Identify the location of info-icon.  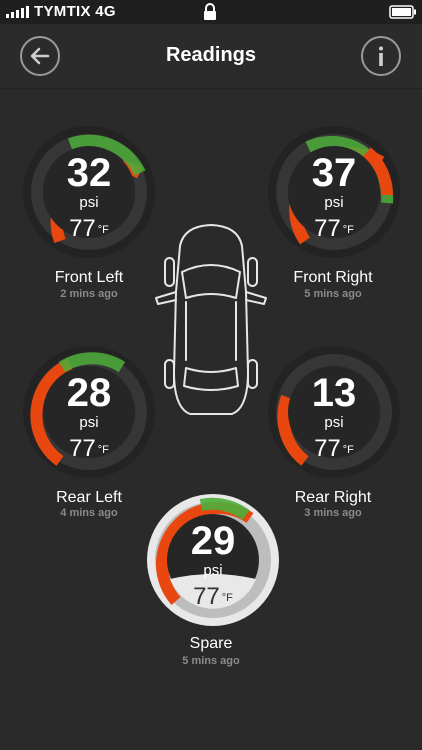
(381, 56).